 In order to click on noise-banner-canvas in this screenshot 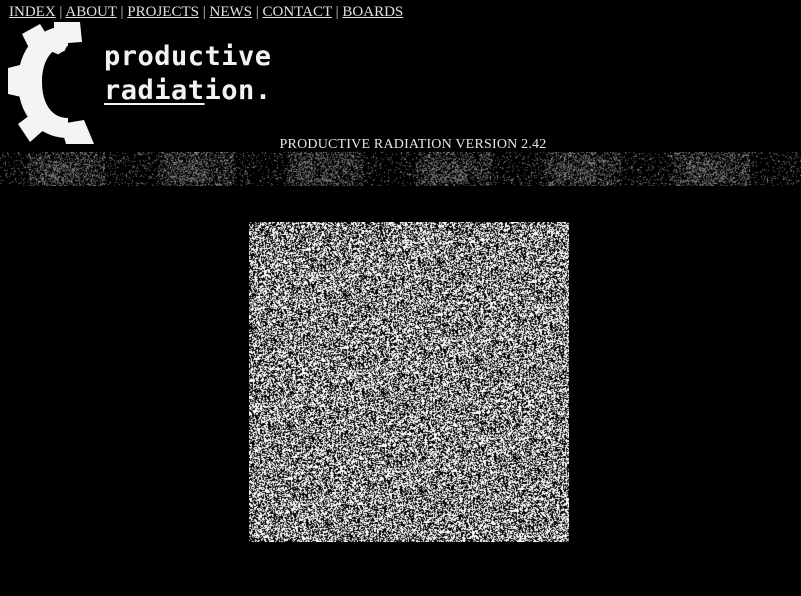, I will do `click(400, 169)`.